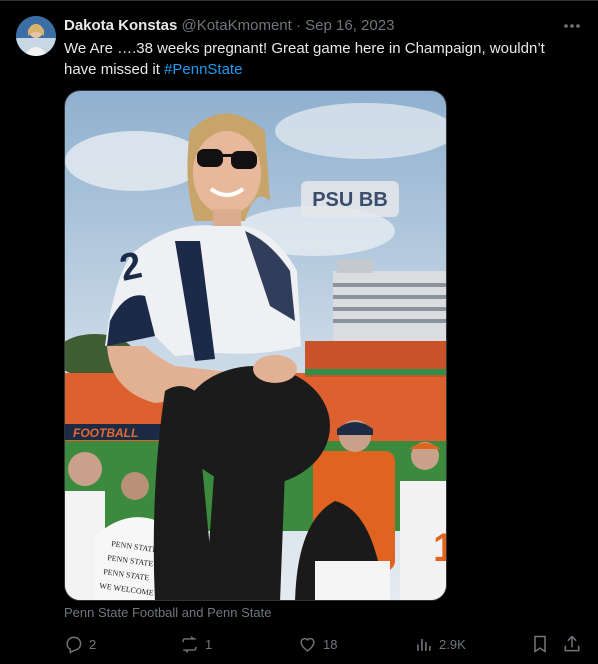  What do you see at coordinates (572, 26) in the screenshot?
I see `more-dots-icon` at bounding box center [572, 26].